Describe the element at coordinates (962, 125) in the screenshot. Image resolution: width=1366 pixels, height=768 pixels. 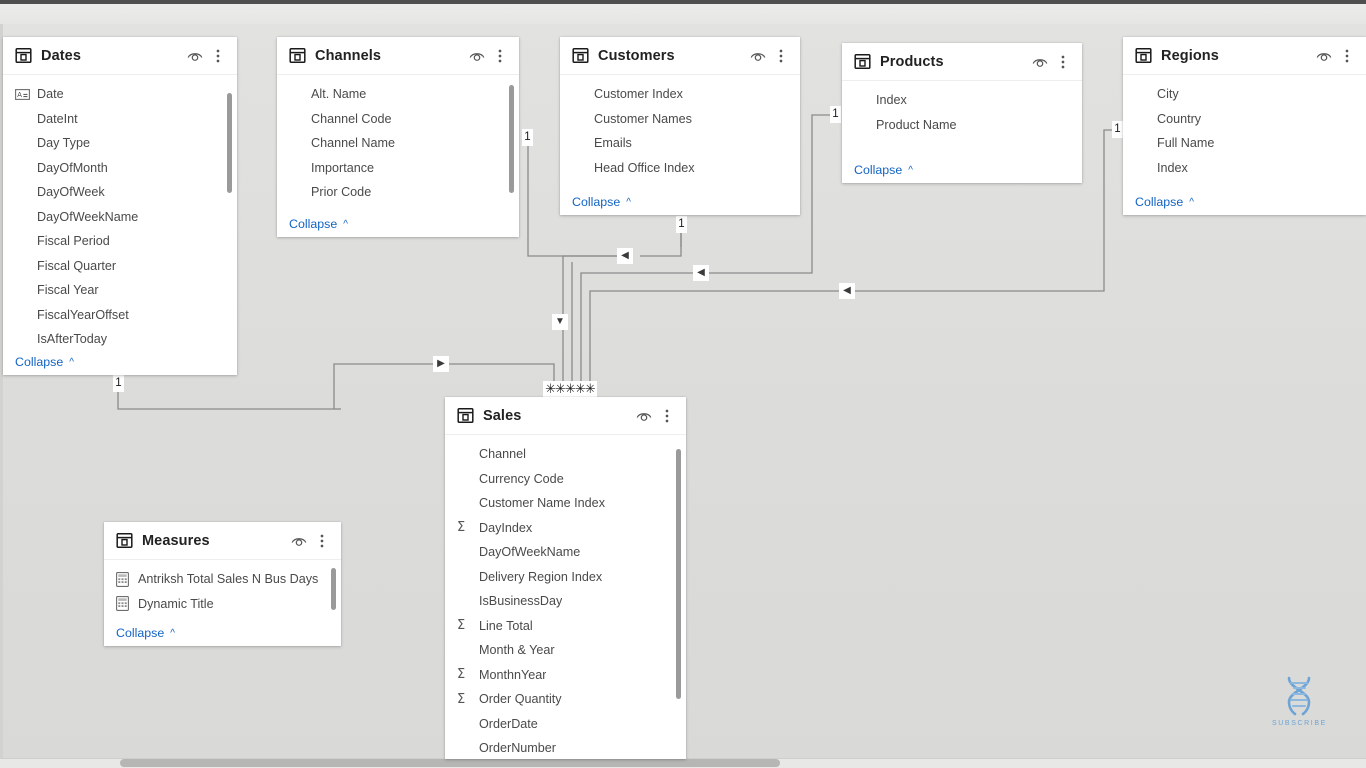
I see `field-row: Product Name` at that location.